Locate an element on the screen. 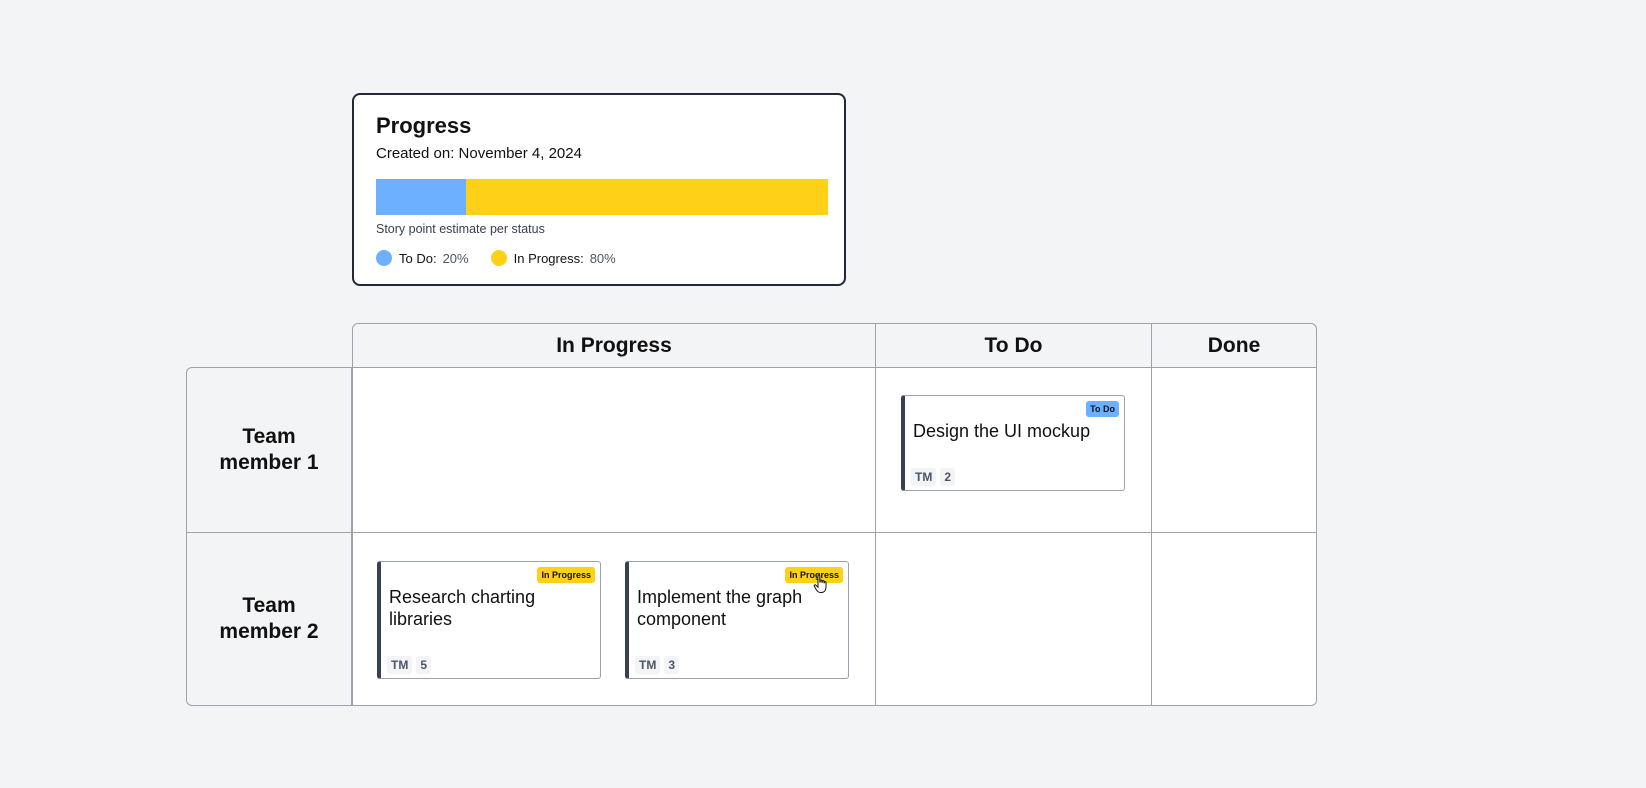 The width and height of the screenshot is (1646, 788). legend-dot-todo-icon is located at coordinates (384, 258).